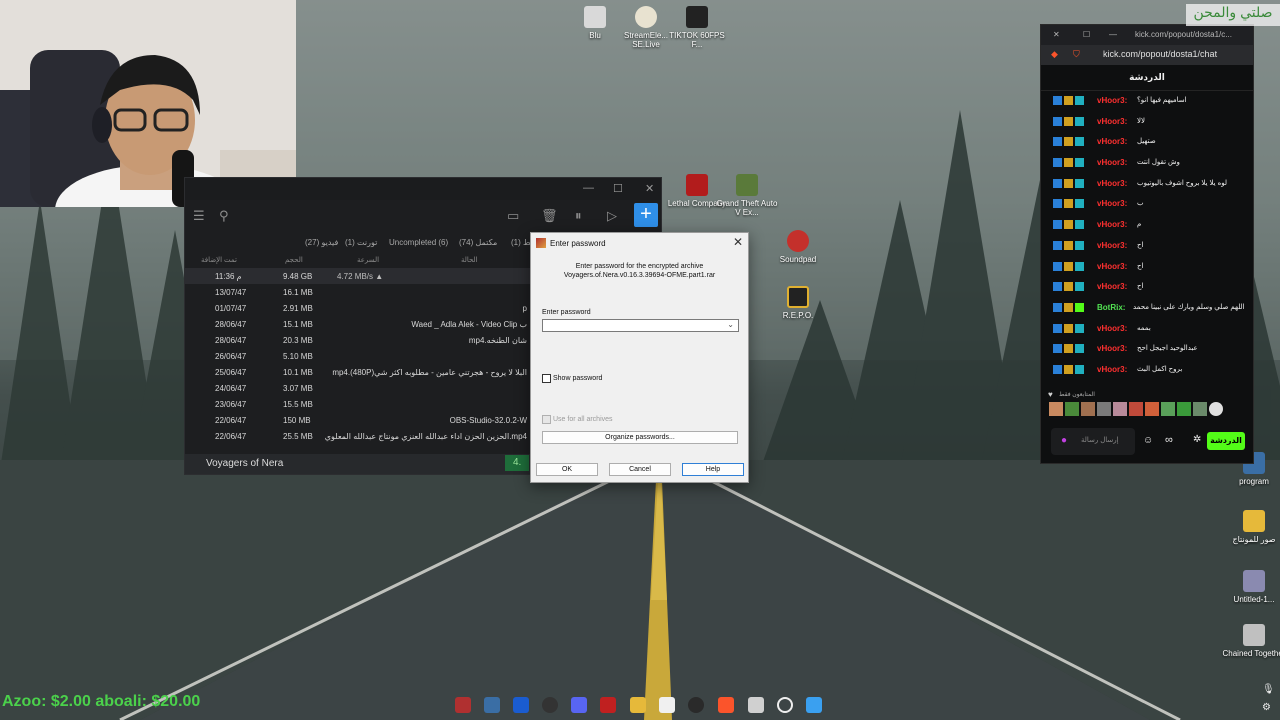 This screenshot has width=1280, height=720. Describe the element at coordinates (231, 340) in the screenshot. I see `row-date: 28/06/47` at that location.